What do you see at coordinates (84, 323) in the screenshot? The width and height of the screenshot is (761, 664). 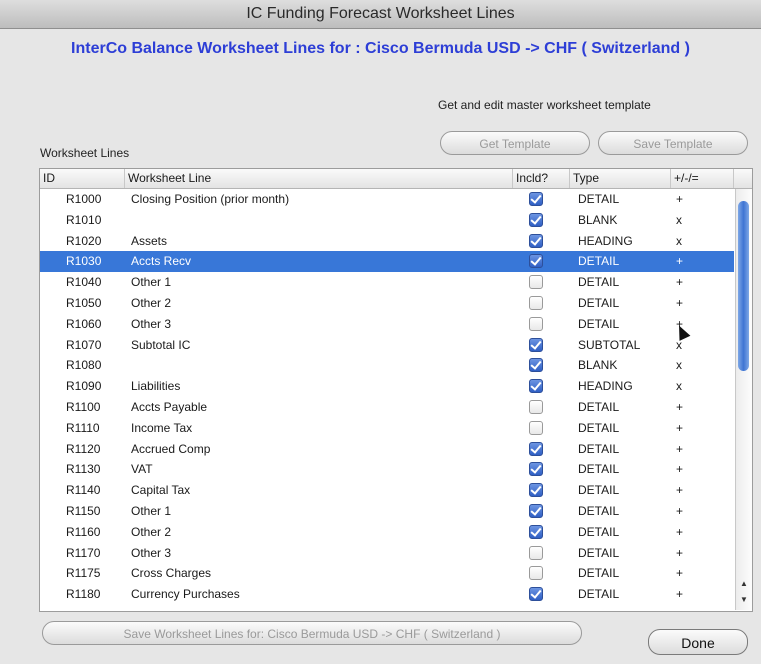 I see `row-id: R1060` at bounding box center [84, 323].